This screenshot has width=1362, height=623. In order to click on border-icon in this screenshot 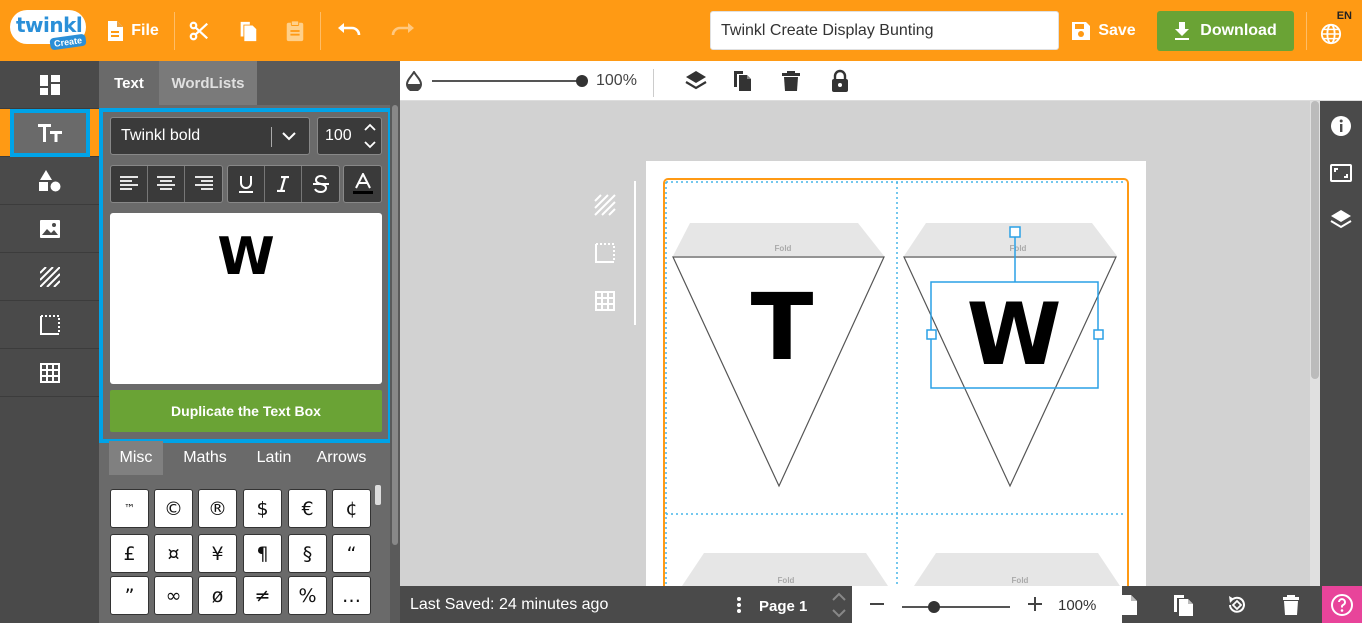, I will do `click(605, 253)`.